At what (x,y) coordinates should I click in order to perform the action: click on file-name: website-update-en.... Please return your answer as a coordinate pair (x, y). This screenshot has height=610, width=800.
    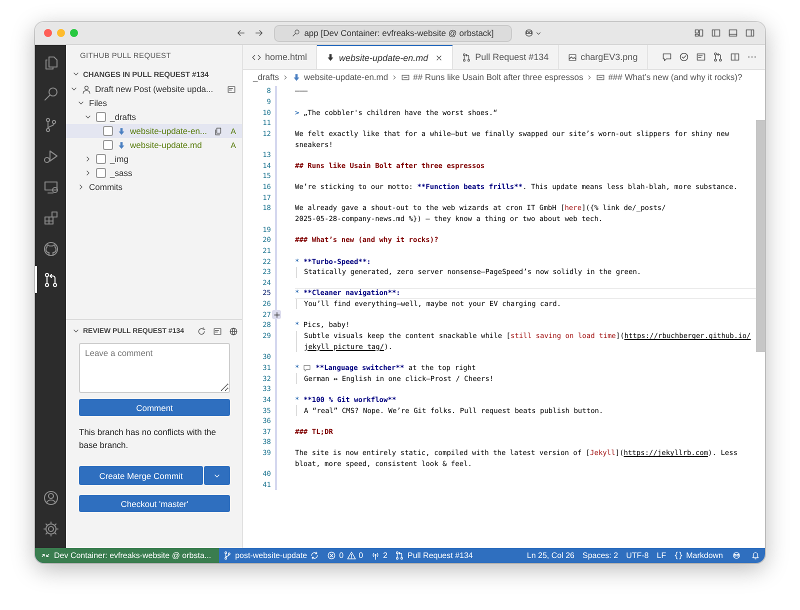
    Looking at the image, I should click on (169, 131).